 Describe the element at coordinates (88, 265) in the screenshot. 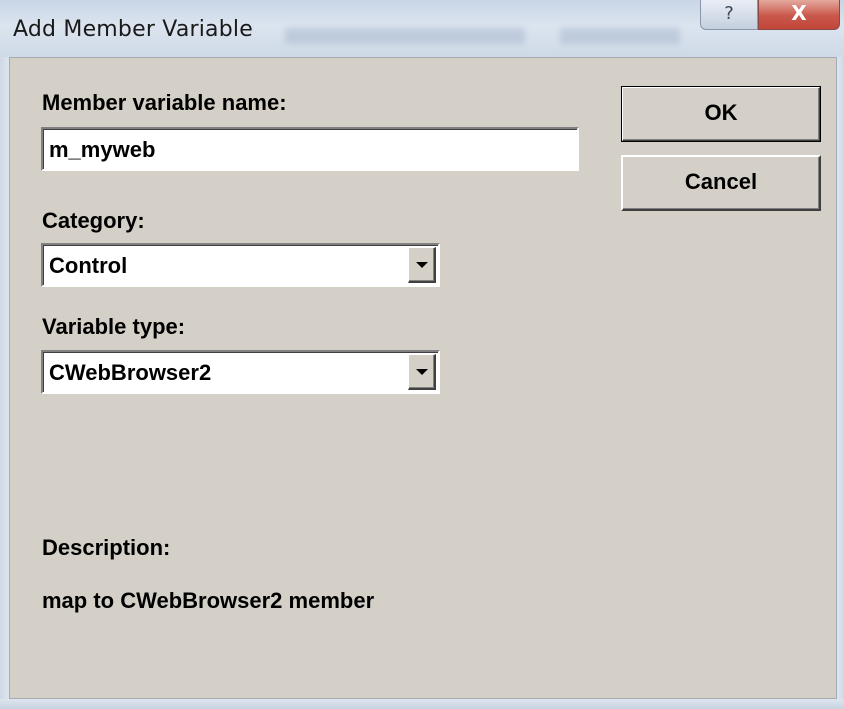

I see `category-value: Control` at that location.